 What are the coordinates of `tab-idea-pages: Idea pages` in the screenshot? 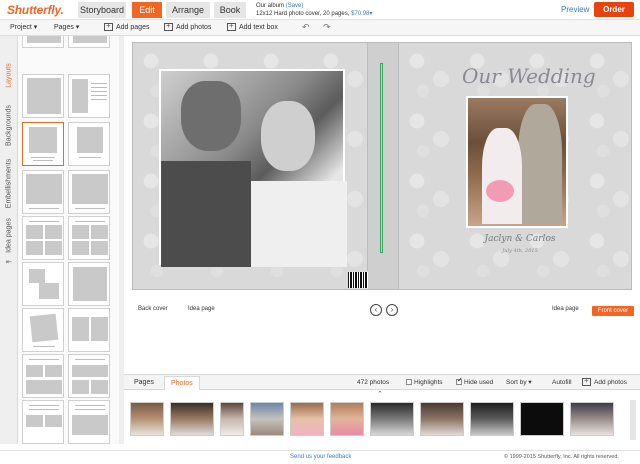 It's located at (9, 238).